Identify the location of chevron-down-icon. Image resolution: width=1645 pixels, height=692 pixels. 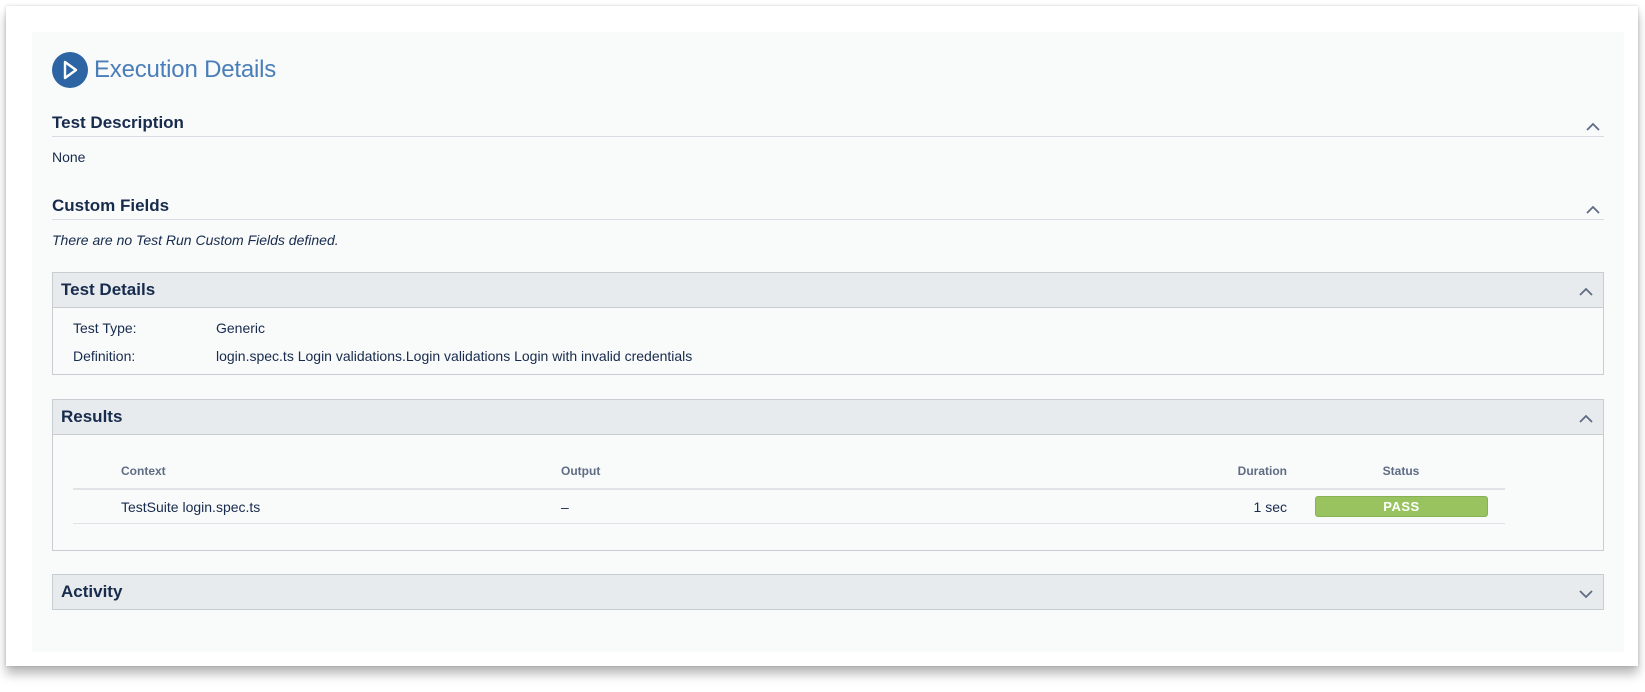
(1586, 594).